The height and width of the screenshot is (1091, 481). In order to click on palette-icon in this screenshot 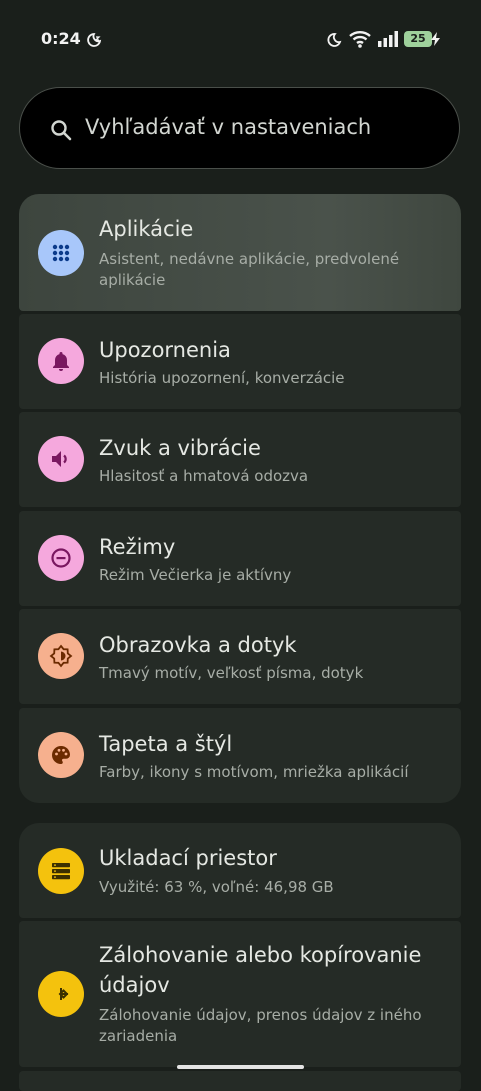, I will do `click(61, 755)`.